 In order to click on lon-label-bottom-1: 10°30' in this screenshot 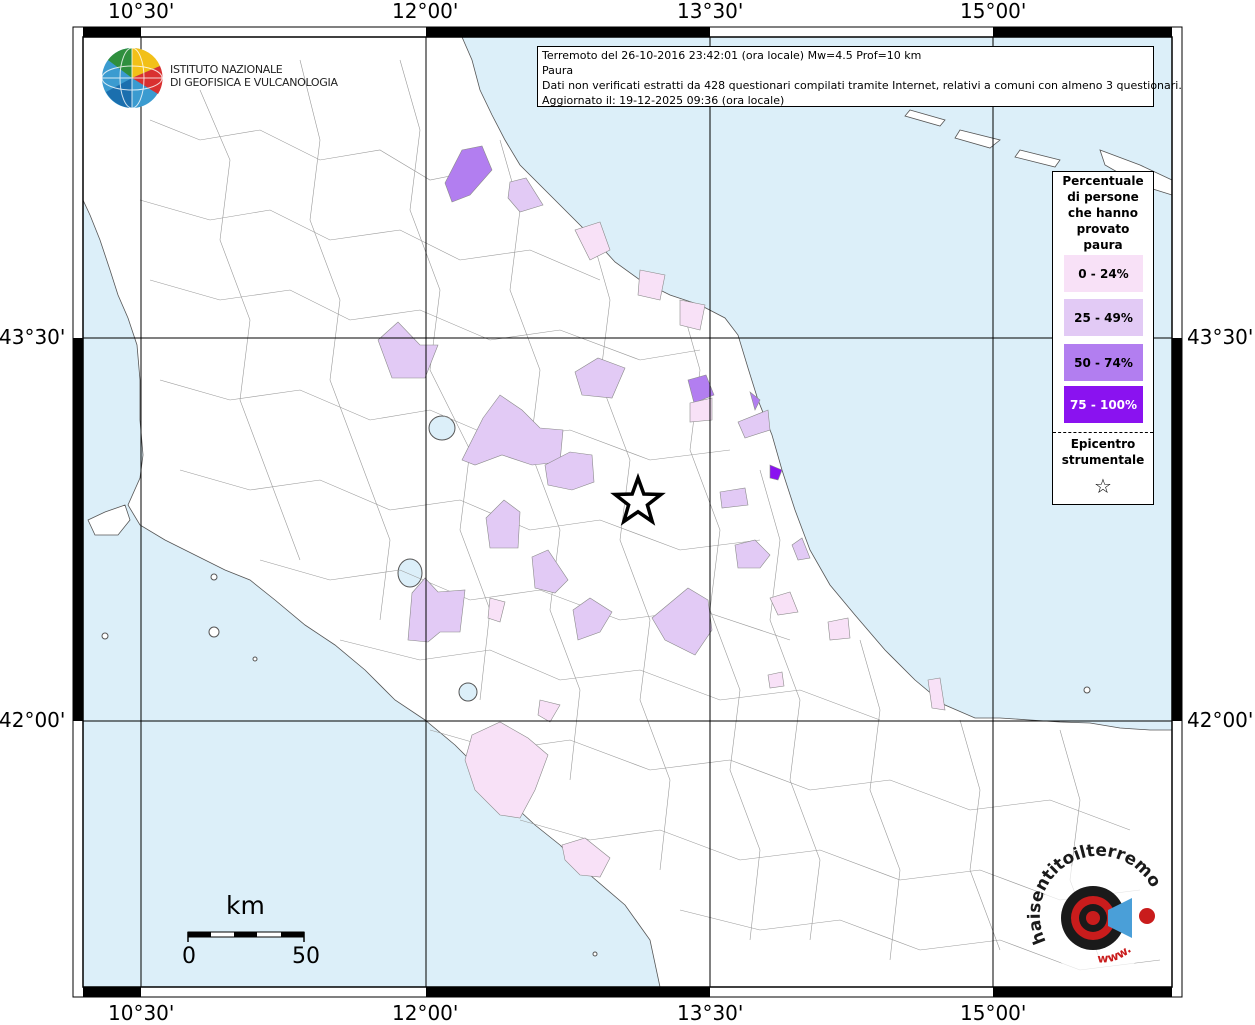, I will do `click(141, 1013)`.